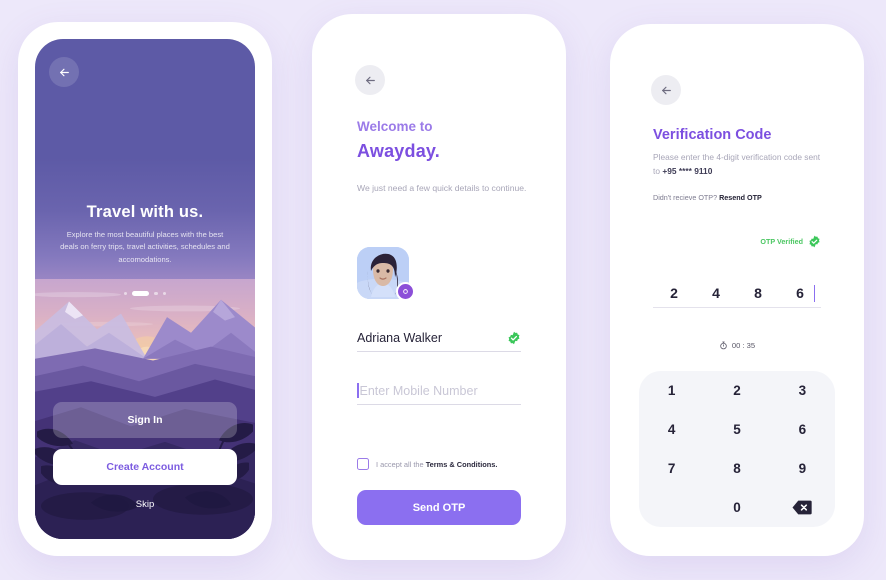 The image size is (886, 580). What do you see at coordinates (363, 464) in the screenshot?
I see `terms-checkbox` at bounding box center [363, 464].